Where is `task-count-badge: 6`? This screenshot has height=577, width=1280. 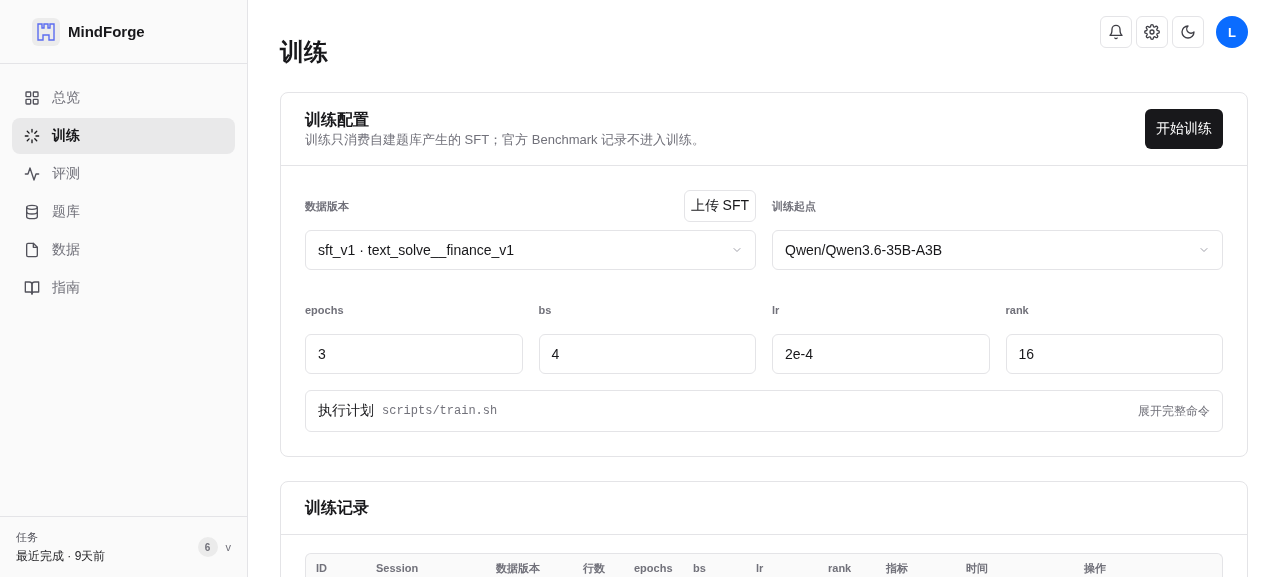
task-count-badge: 6 is located at coordinates (207, 547).